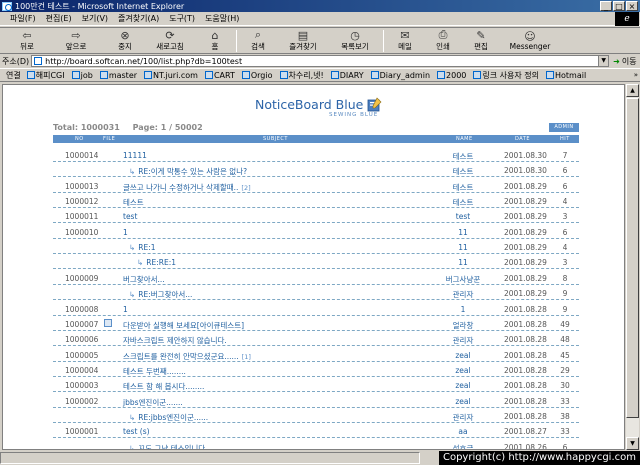 Image resolution: width=640 pixels, height=465 pixels. What do you see at coordinates (400, 75) in the screenshot?
I see `link-item: Diary_admin` at bounding box center [400, 75].